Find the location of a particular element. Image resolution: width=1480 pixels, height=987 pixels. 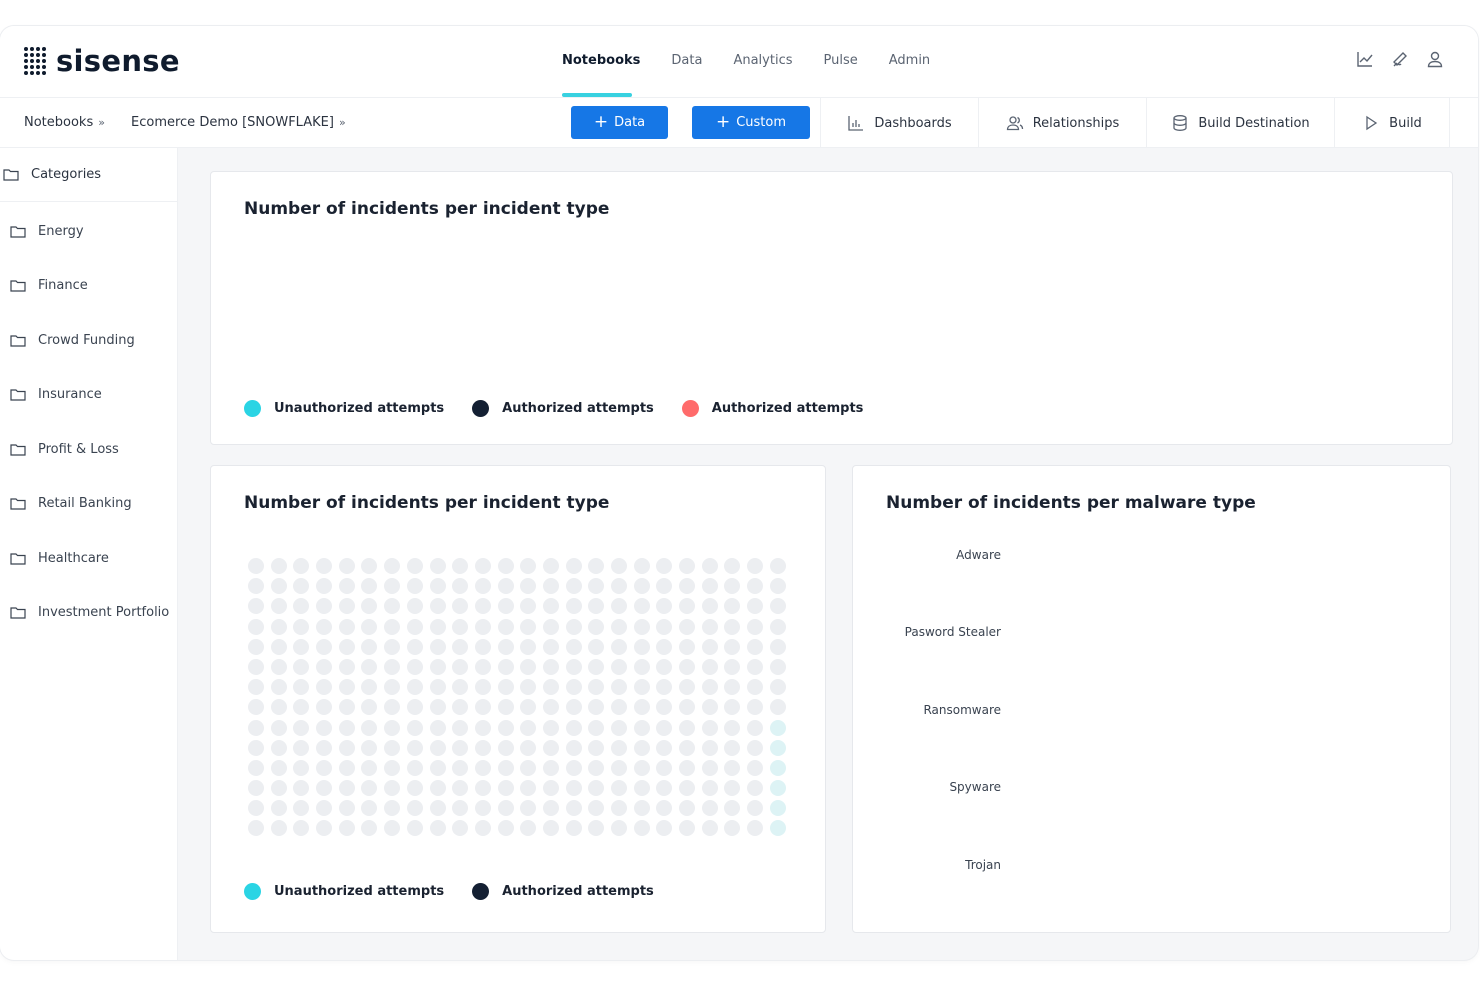

nav-admin: Admin is located at coordinates (909, 60).